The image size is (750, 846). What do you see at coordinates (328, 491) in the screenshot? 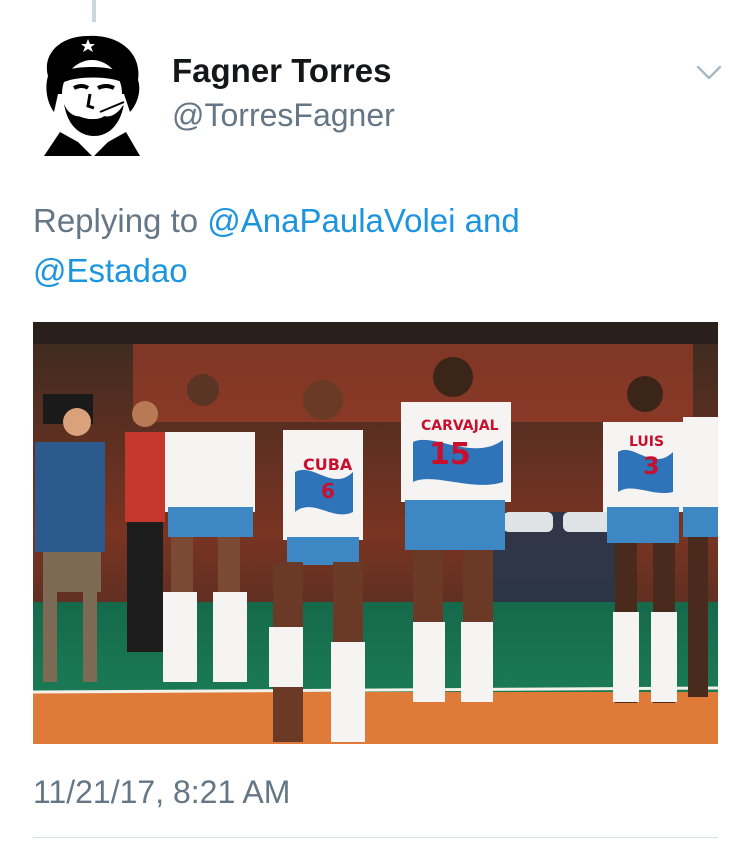
I see `jersey-number-captain: 6` at bounding box center [328, 491].